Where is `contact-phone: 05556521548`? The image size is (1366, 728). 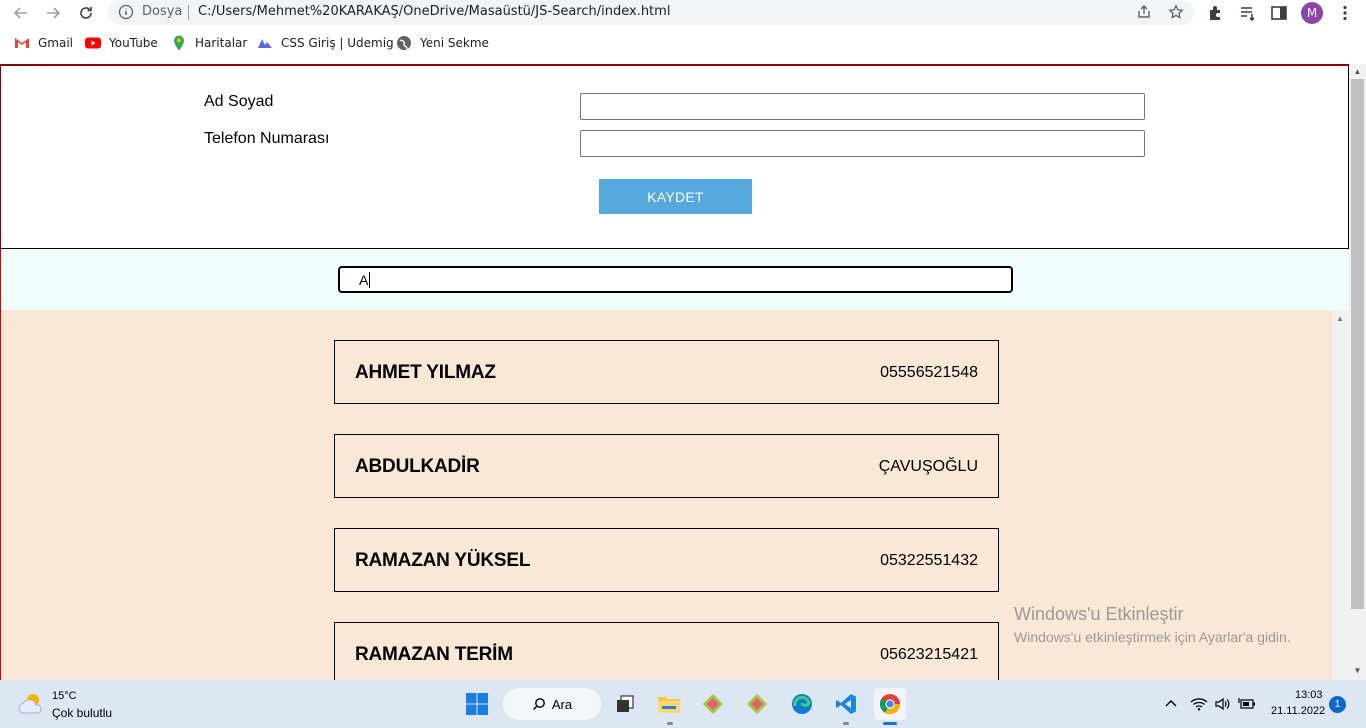 contact-phone: 05556521548 is located at coordinates (929, 372).